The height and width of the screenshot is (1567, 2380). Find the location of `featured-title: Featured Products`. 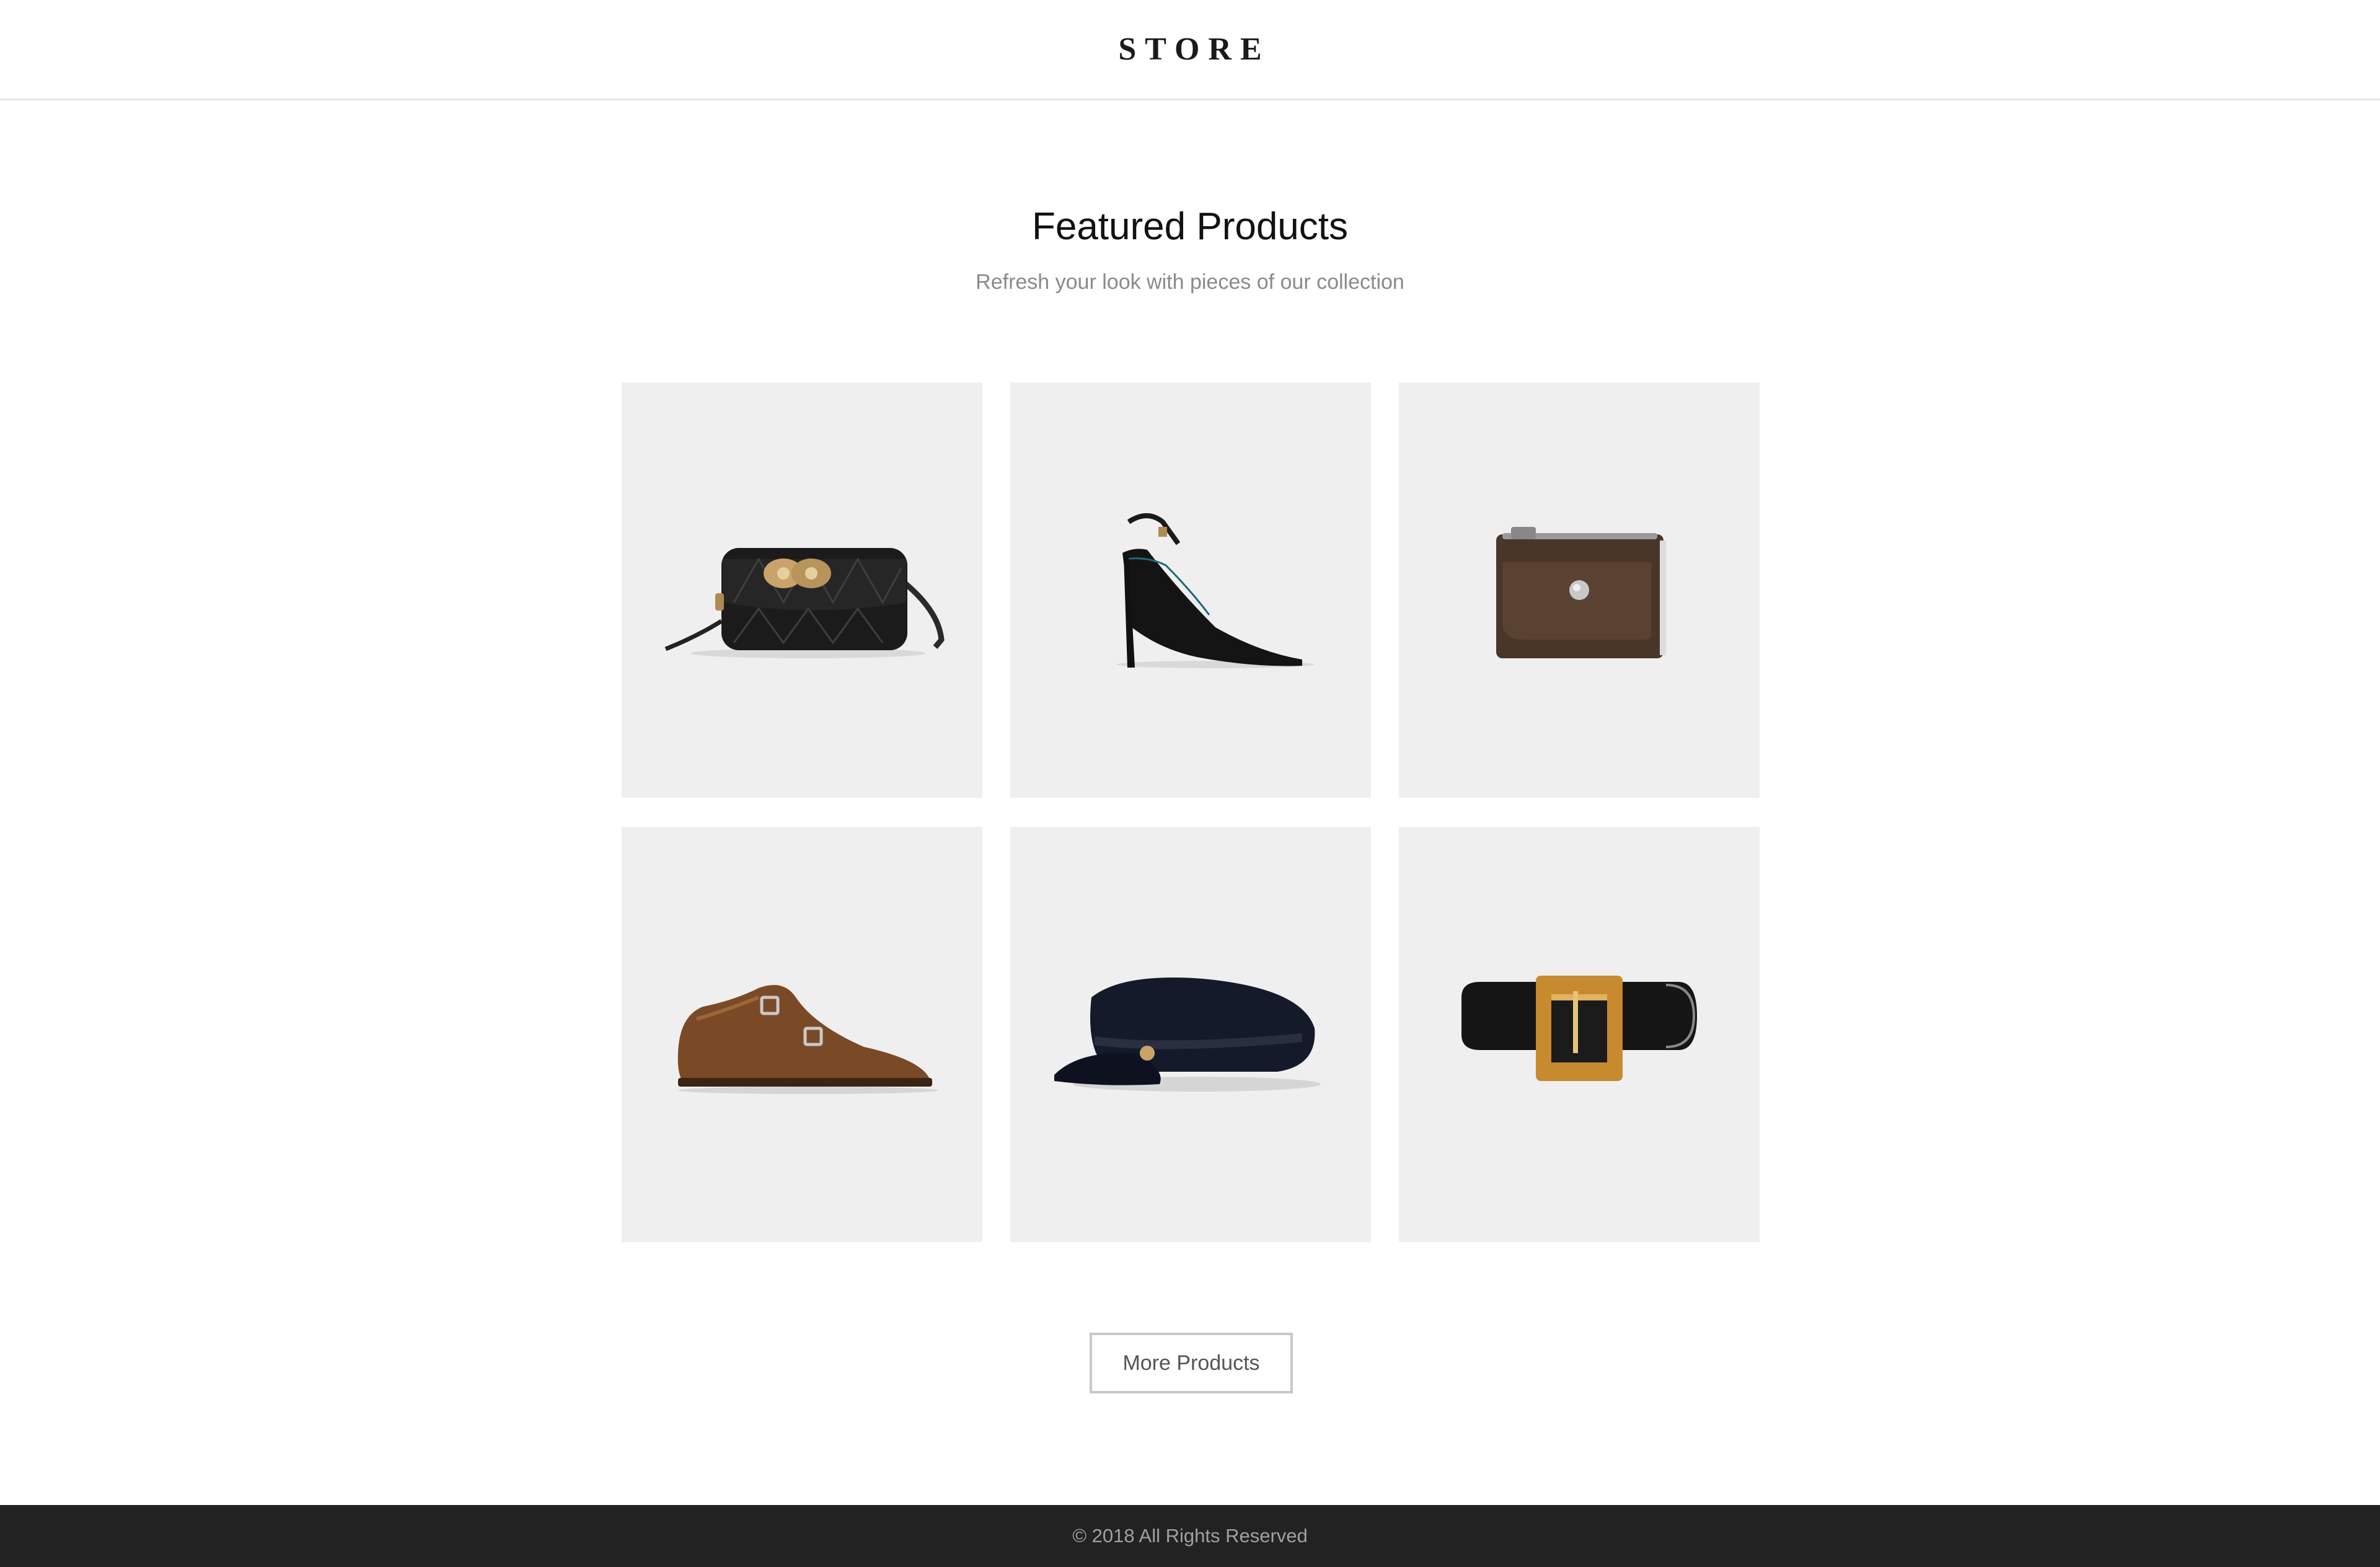

featured-title: Featured Products is located at coordinates (1190, 226).